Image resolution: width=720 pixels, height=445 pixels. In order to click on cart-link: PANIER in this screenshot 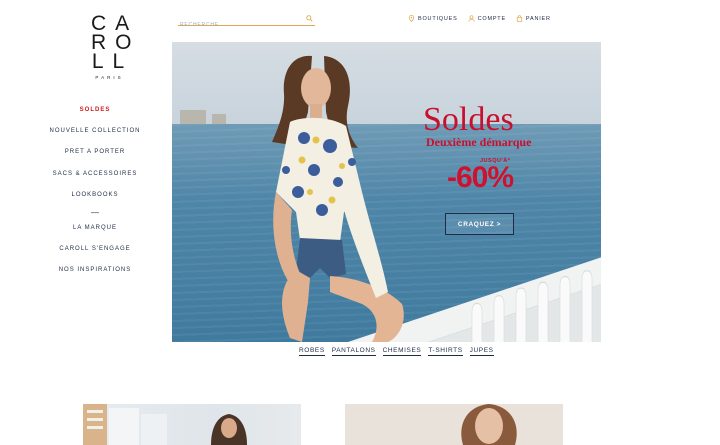, I will do `click(533, 18)`.